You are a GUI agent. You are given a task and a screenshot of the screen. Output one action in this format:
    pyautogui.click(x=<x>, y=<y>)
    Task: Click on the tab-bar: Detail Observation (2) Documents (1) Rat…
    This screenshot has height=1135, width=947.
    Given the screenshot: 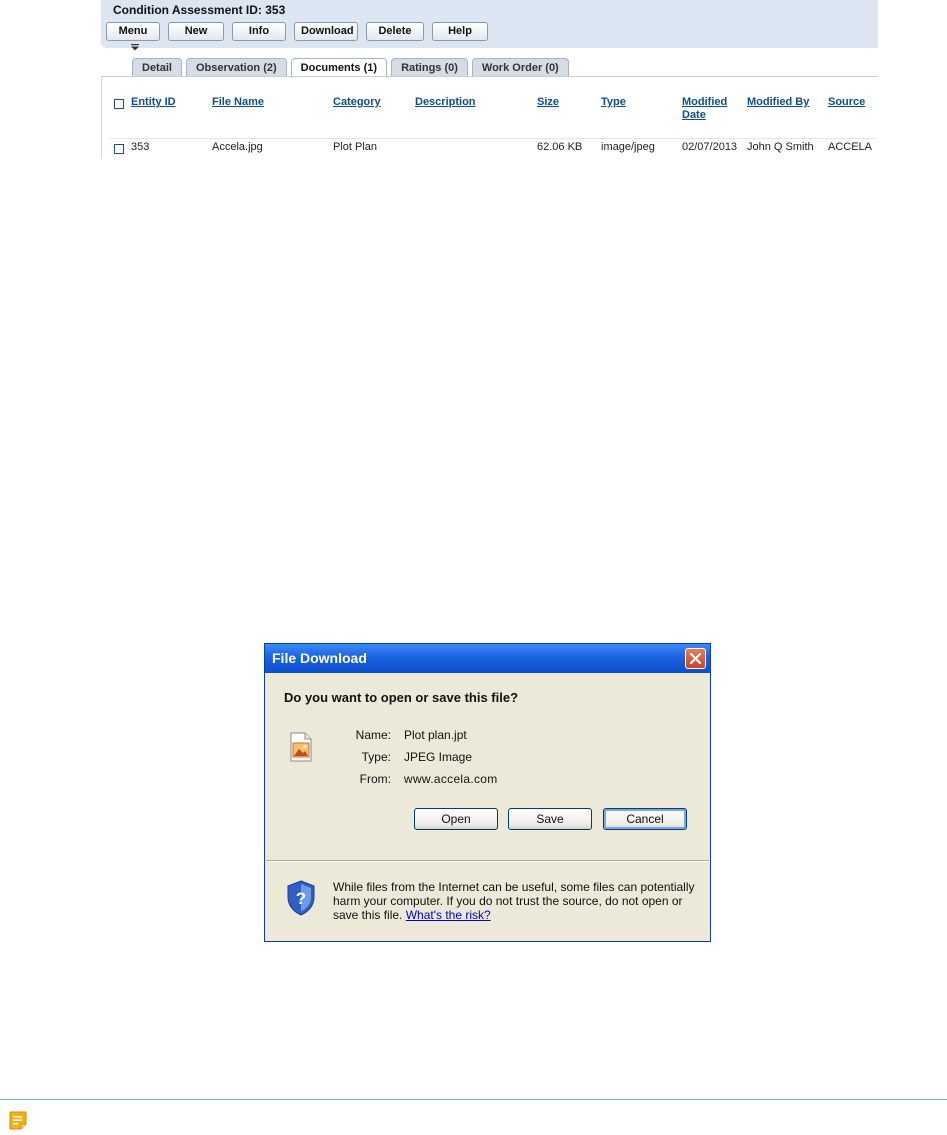 What is the action you would take?
    pyautogui.click(x=350, y=68)
    